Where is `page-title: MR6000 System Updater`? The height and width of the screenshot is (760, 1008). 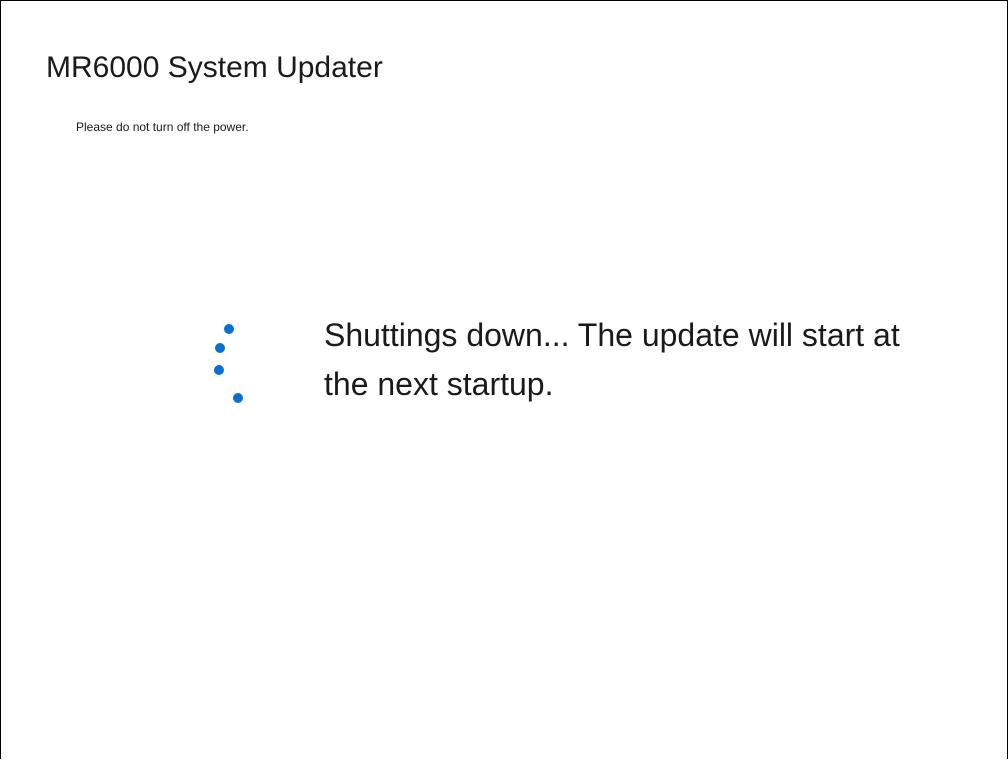
page-title: MR6000 System Updater is located at coordinates (214, 67).